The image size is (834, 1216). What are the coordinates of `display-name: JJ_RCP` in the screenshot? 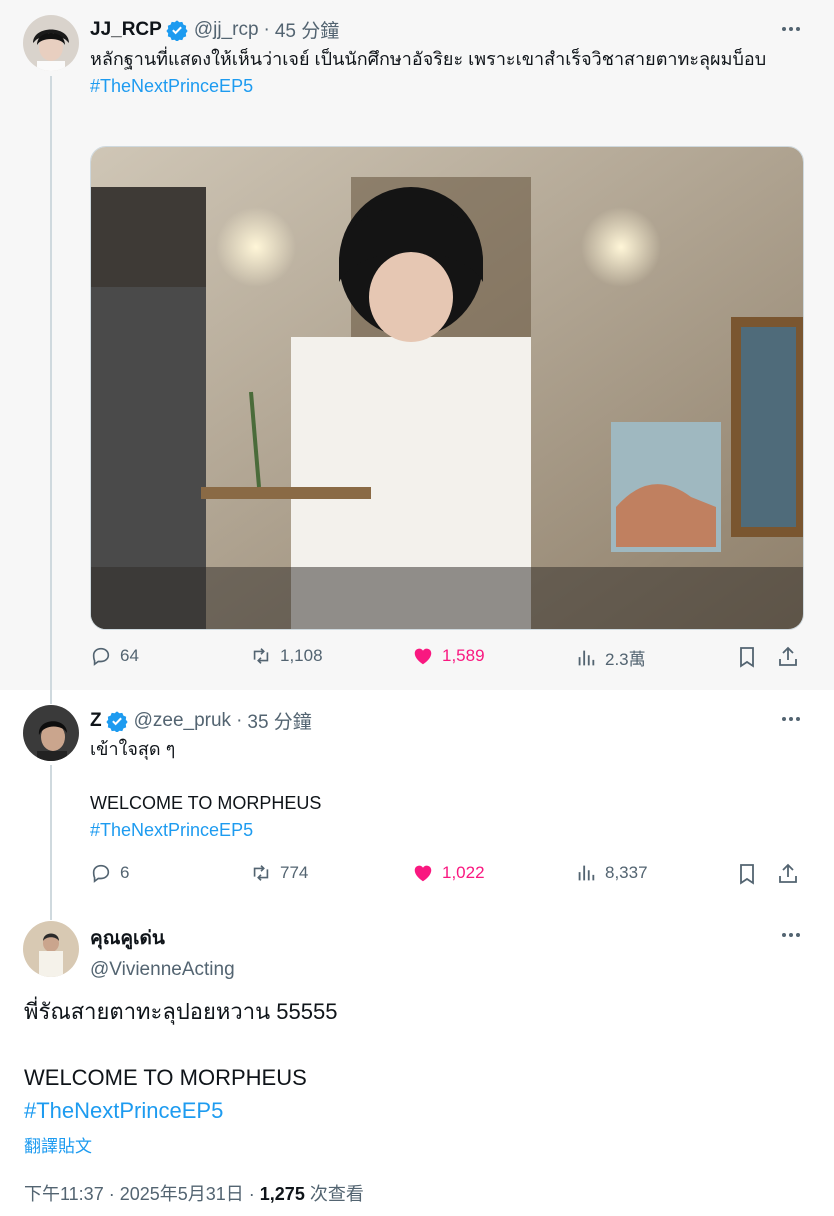 It's located at (126, 30).